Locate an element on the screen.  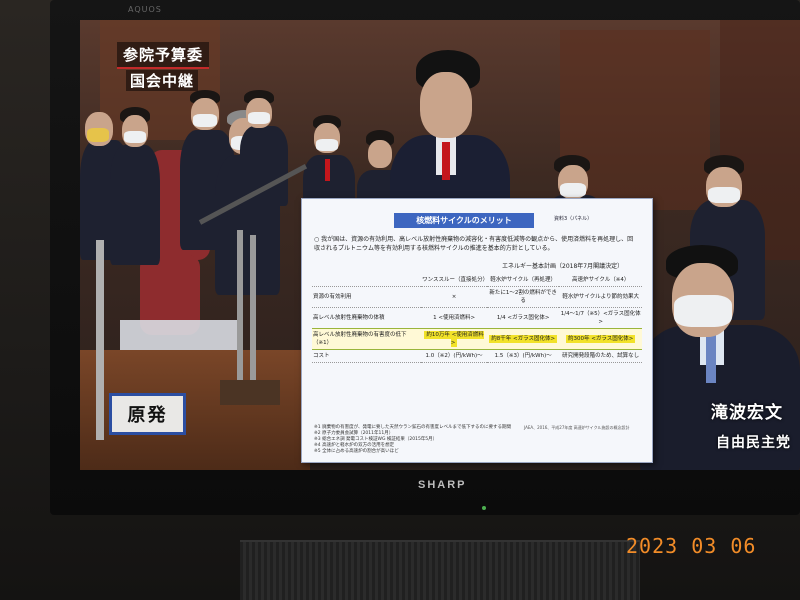
slide-table-cell: 1/4〜1/7（※5）<ガラス固化体> is located at coordinates (600, 318).